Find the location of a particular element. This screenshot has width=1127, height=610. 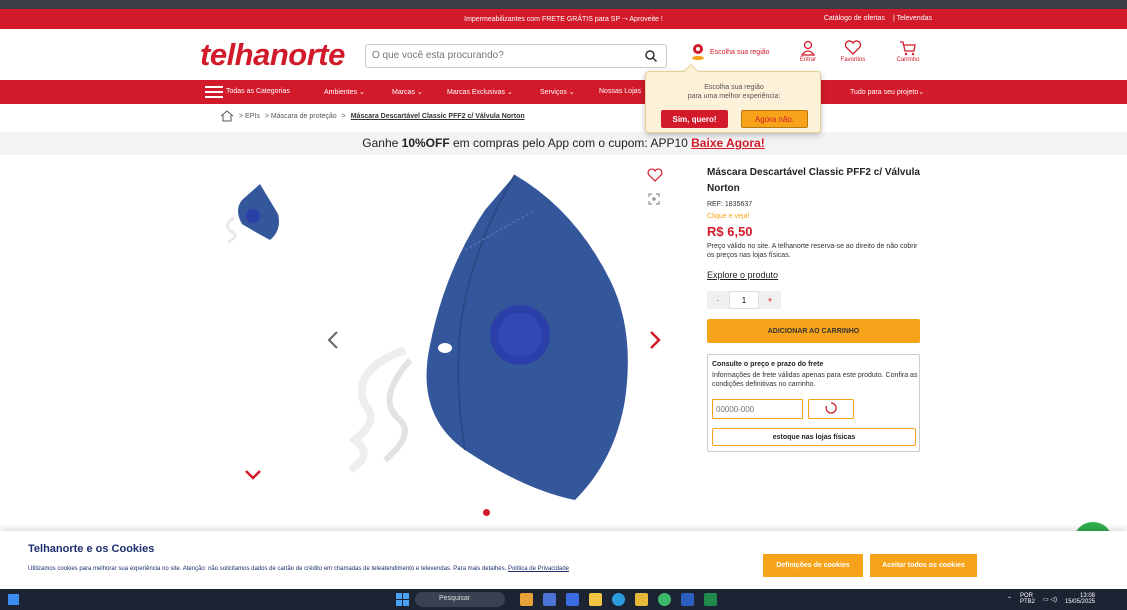

logo-text: telhanorte is located at coordinates (272, 54).